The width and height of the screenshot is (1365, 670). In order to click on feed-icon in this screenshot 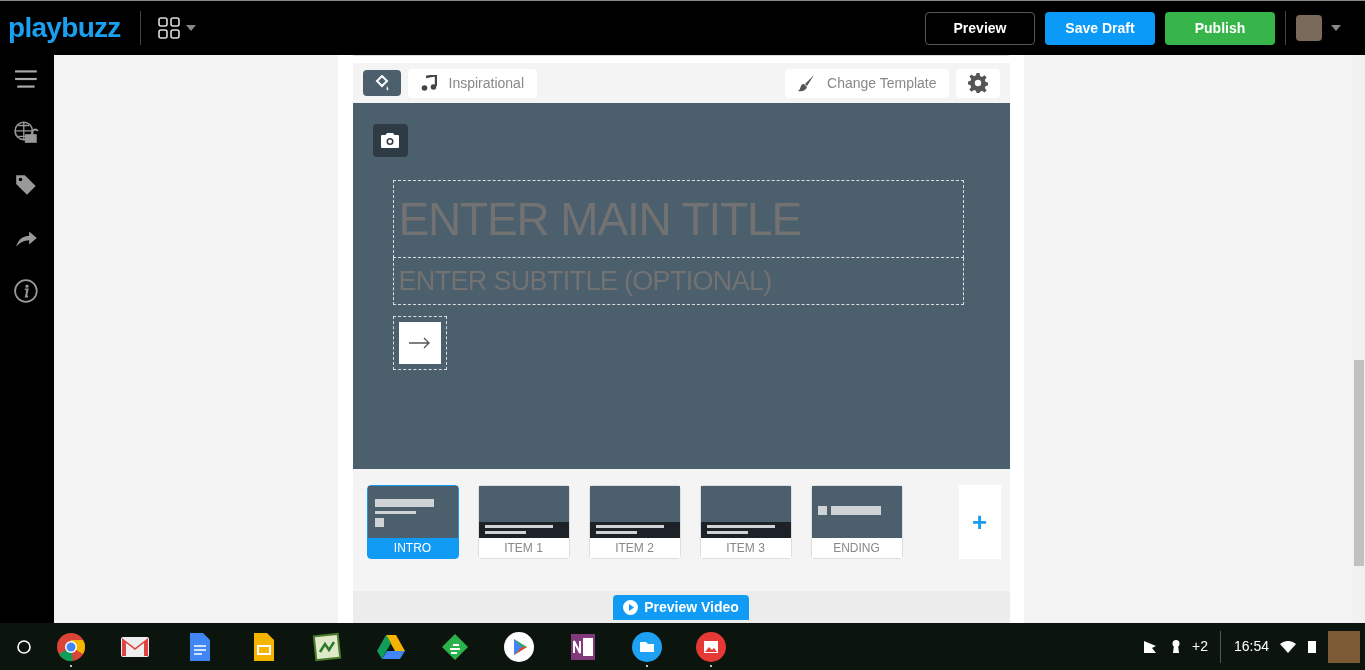, I will do `click(455, 647)`.